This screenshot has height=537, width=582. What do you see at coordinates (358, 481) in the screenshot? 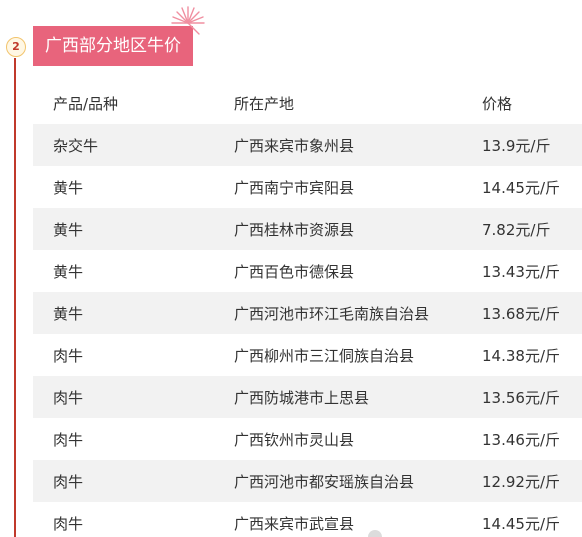
I see `cell-origin: 广西河池市都安瑶族自治县` at bounding box center [358, 481].